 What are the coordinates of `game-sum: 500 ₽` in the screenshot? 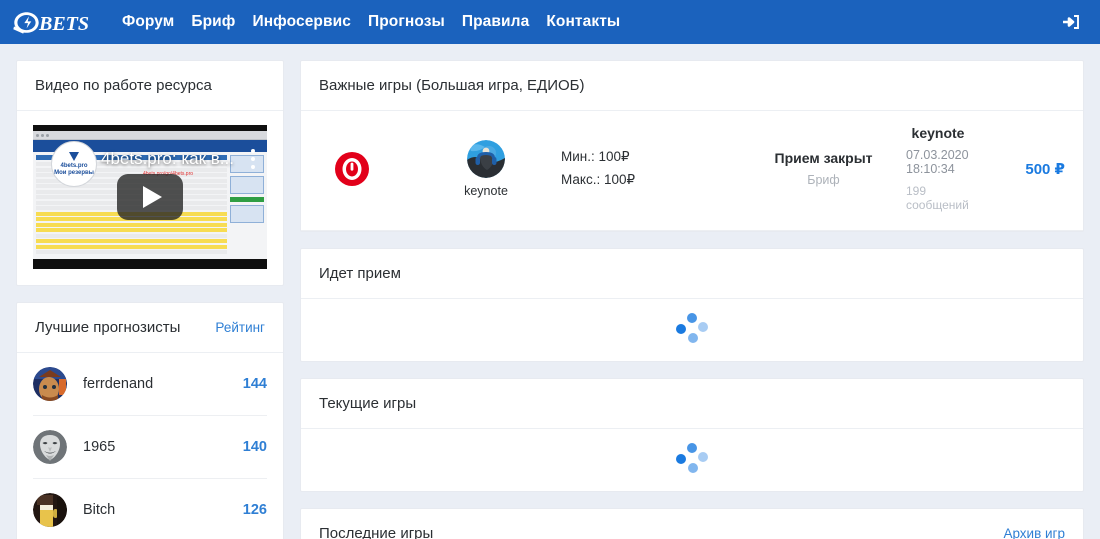 It's located at (1045, 169).